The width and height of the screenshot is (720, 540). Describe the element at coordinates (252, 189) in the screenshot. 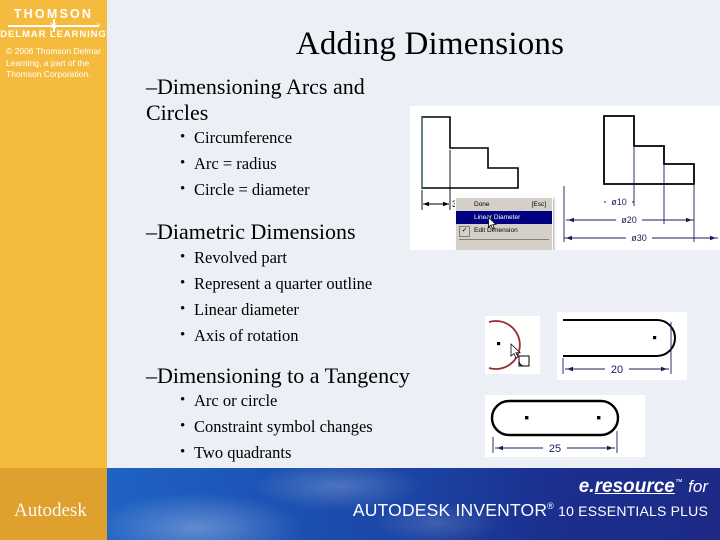

I see `list-item-label: Circle = diameter` at that location.